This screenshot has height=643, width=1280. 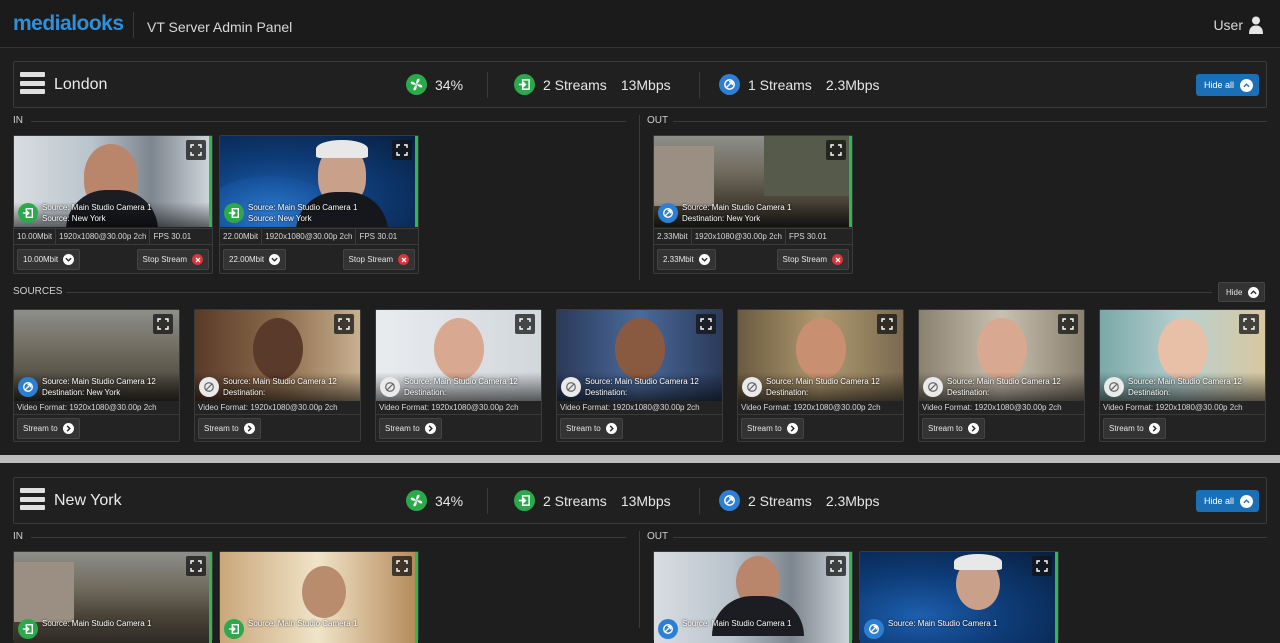 What do you see at coordinates (197, 259) in the screenshot?
I see `close-icon` at bounding box center [197, 259].